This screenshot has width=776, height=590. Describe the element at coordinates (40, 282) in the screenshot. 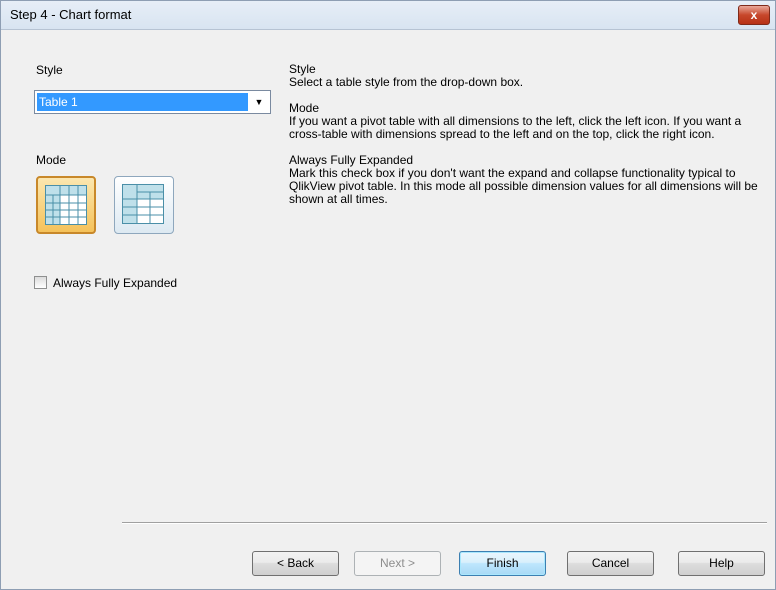

I see `always-expanded-checkbox` at that location.